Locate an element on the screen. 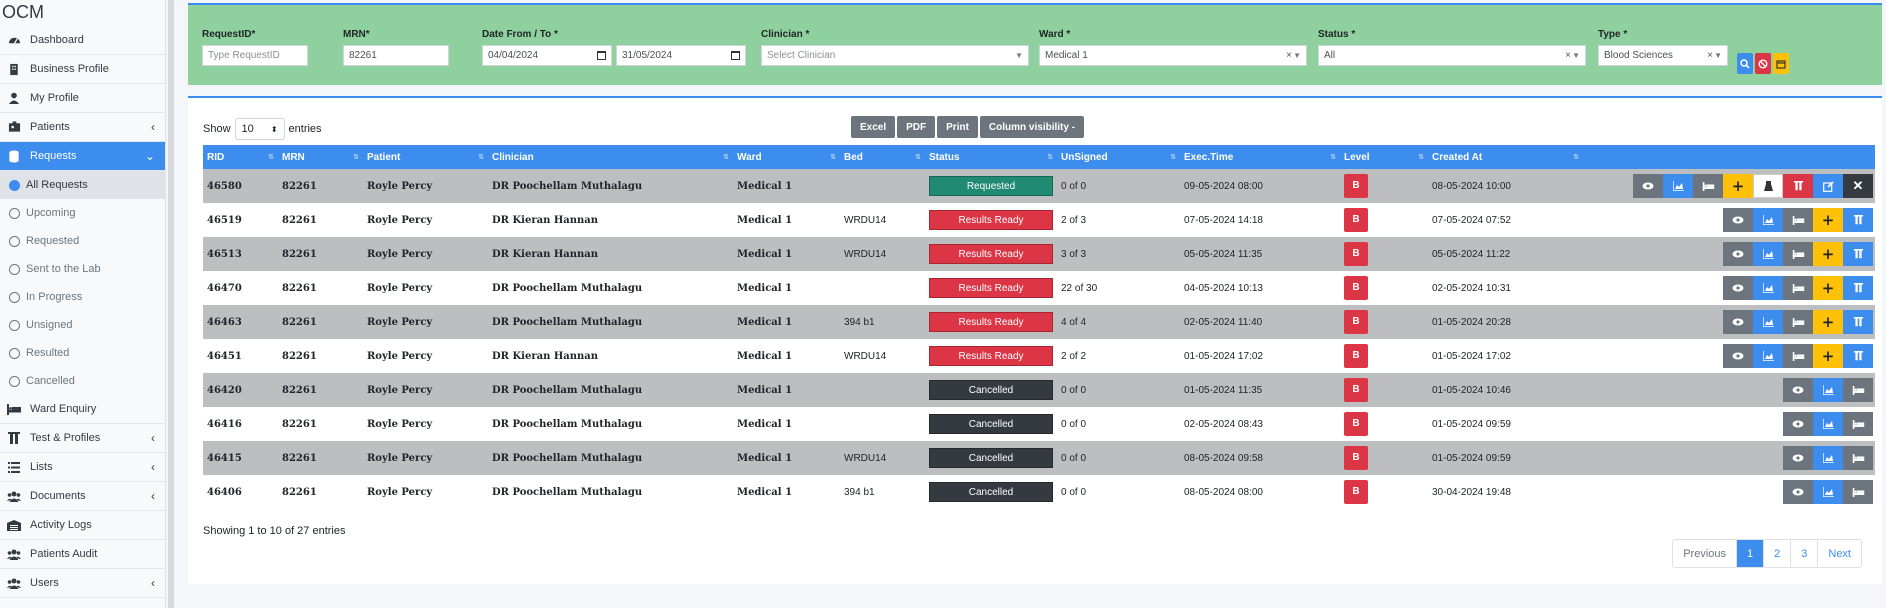 The height and width of the screenshot is (608, 1886). search-button is located at coordinates (1745, 63).